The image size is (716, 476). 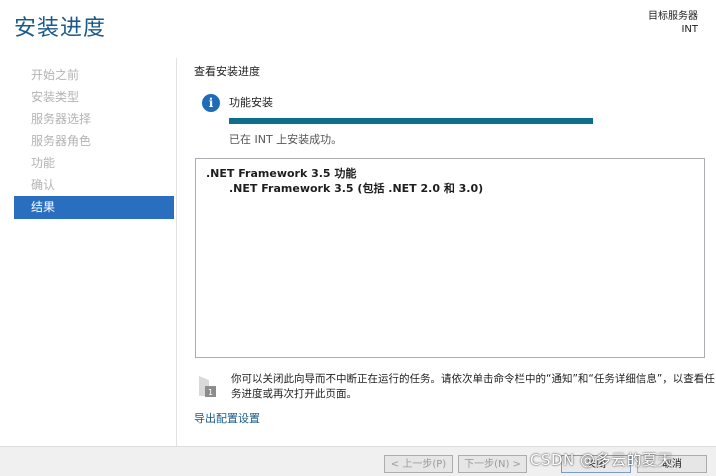 What do you see at coordinates (211, 103) in the screenshot?
I see `info-icon: i` at bounding box center [211, 103].